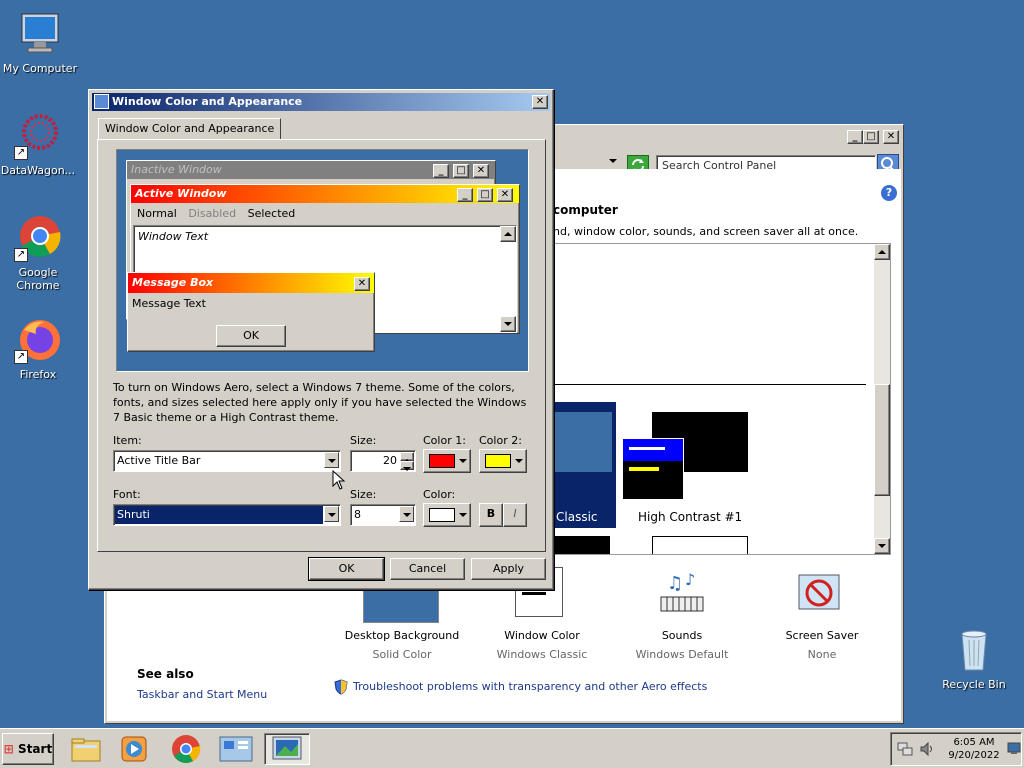 The image size is (1024, 768). I want to click on font-select: Shruti, so click(227, 515).